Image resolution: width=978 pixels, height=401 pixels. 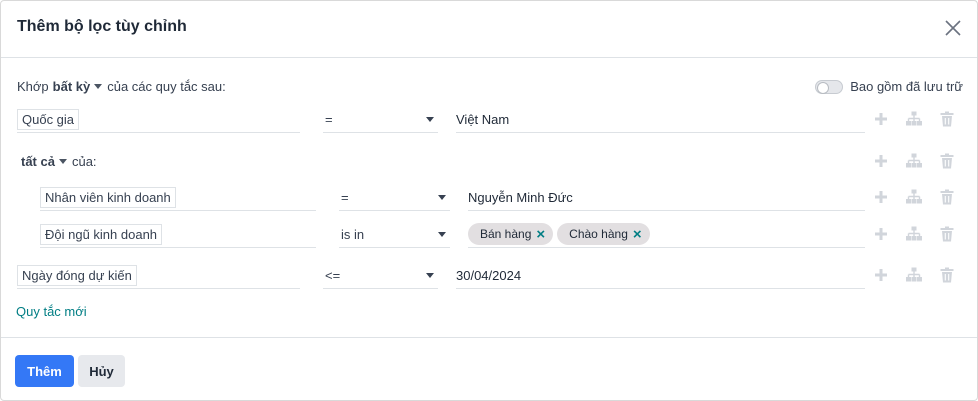 I want to click on group-match-sentence: tất cả của:, so click(x=59, y=161).